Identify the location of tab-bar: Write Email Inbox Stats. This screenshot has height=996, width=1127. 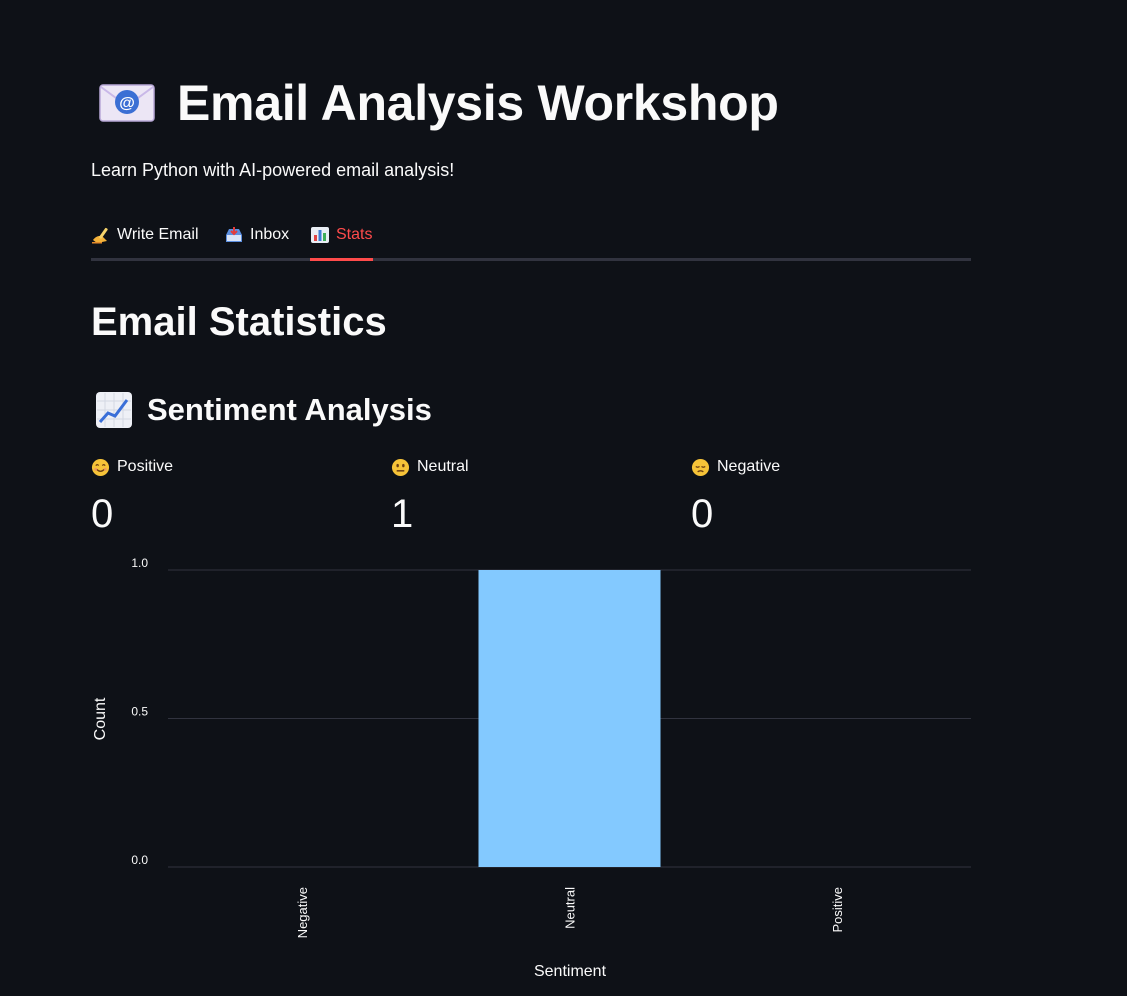
(531, 236).